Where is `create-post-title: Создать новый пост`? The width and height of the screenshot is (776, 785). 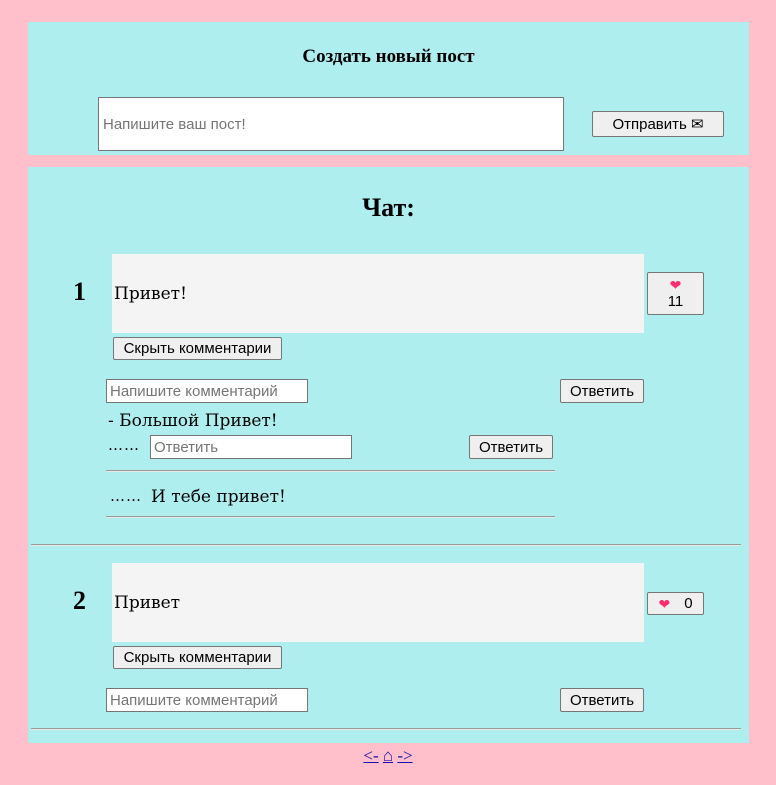 create-post-title: Создать новый пост is located at coordinates (388, 56).